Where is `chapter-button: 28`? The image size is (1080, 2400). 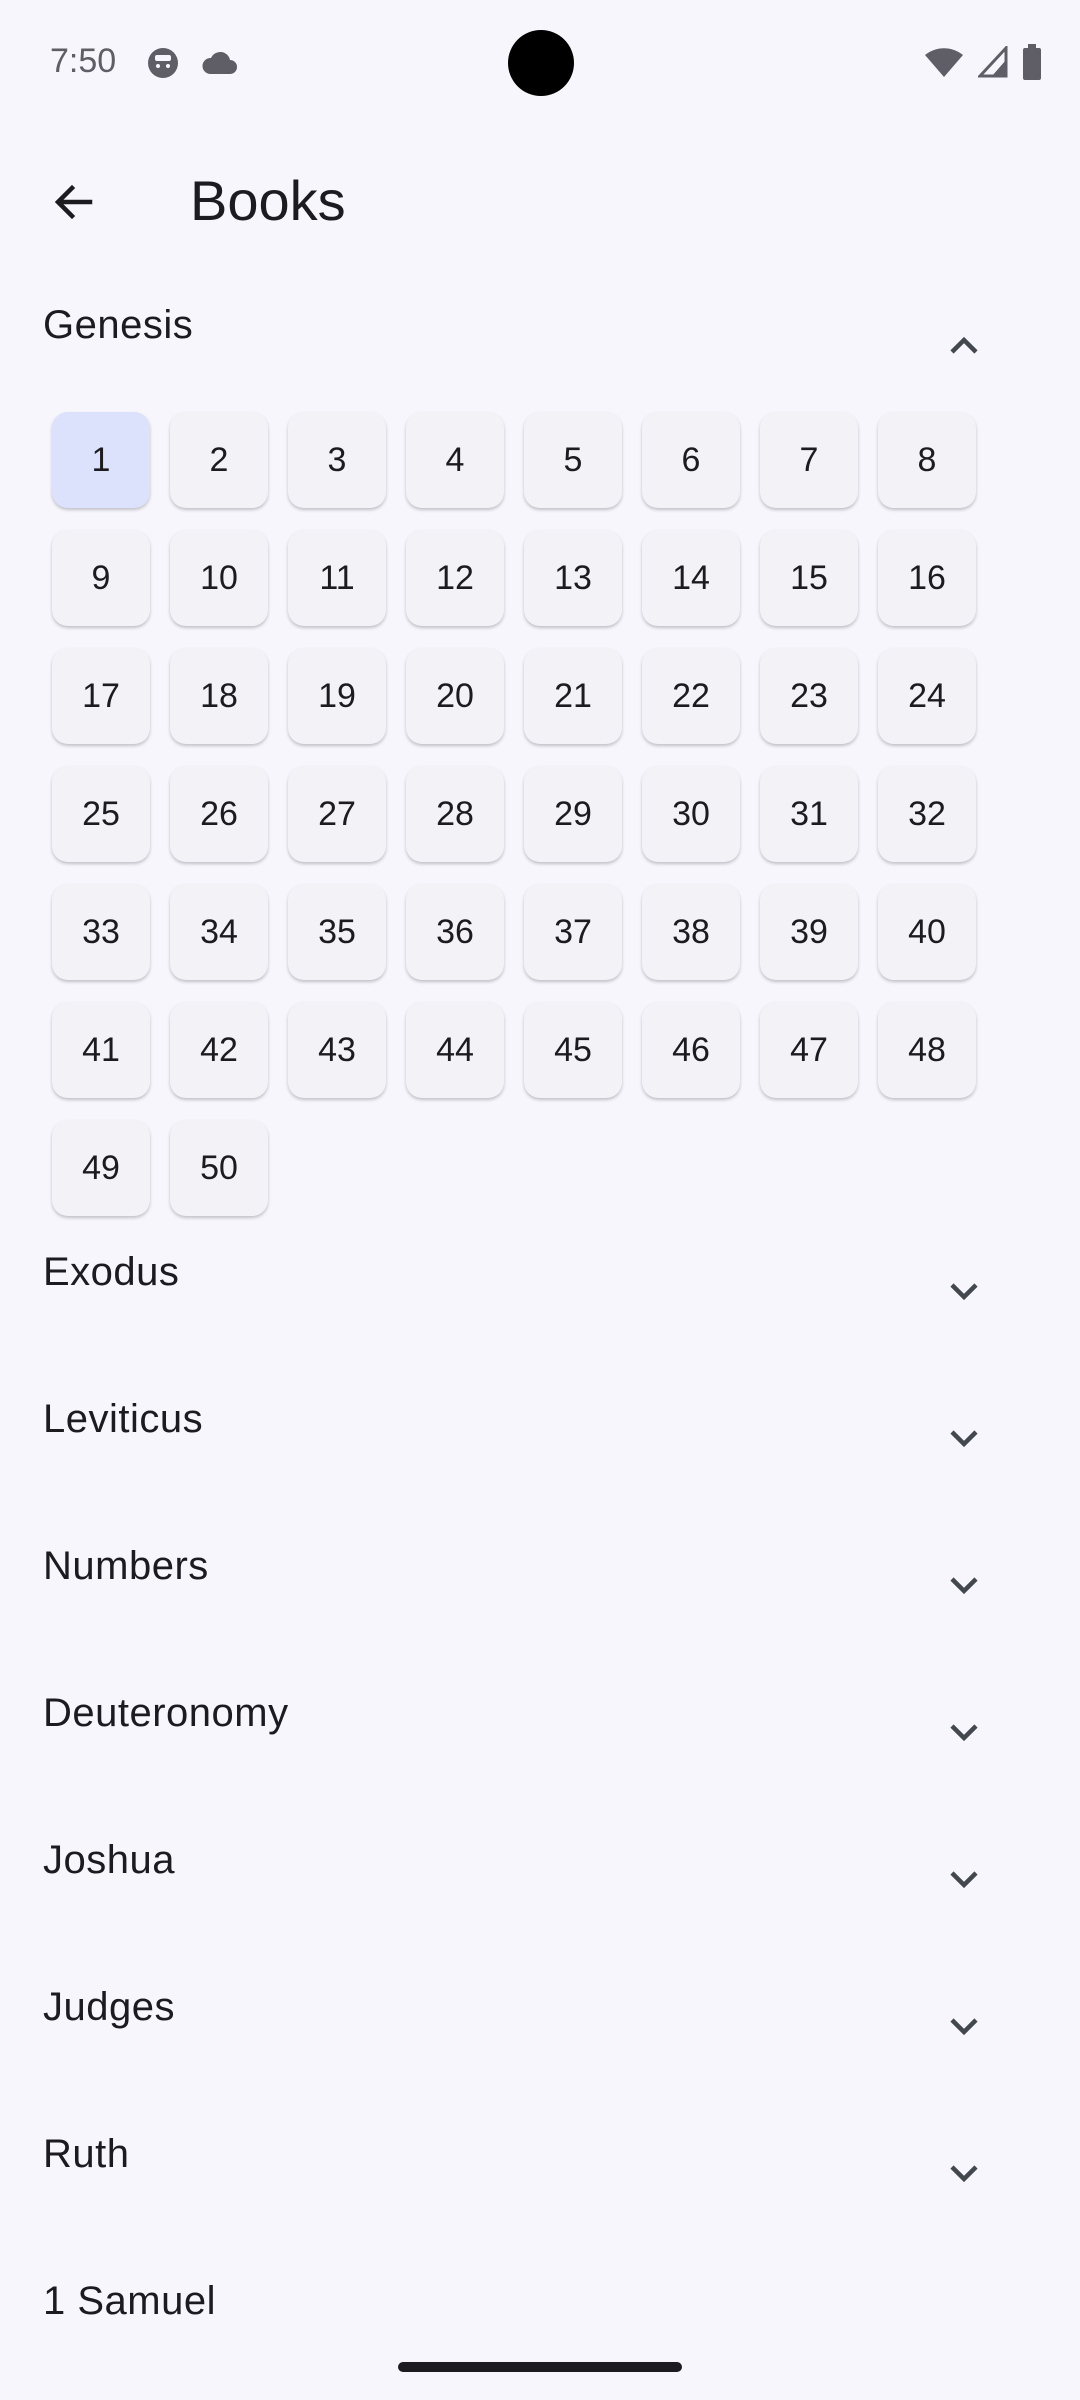
chapter-button: 28 is located at coordinates (455, 814).